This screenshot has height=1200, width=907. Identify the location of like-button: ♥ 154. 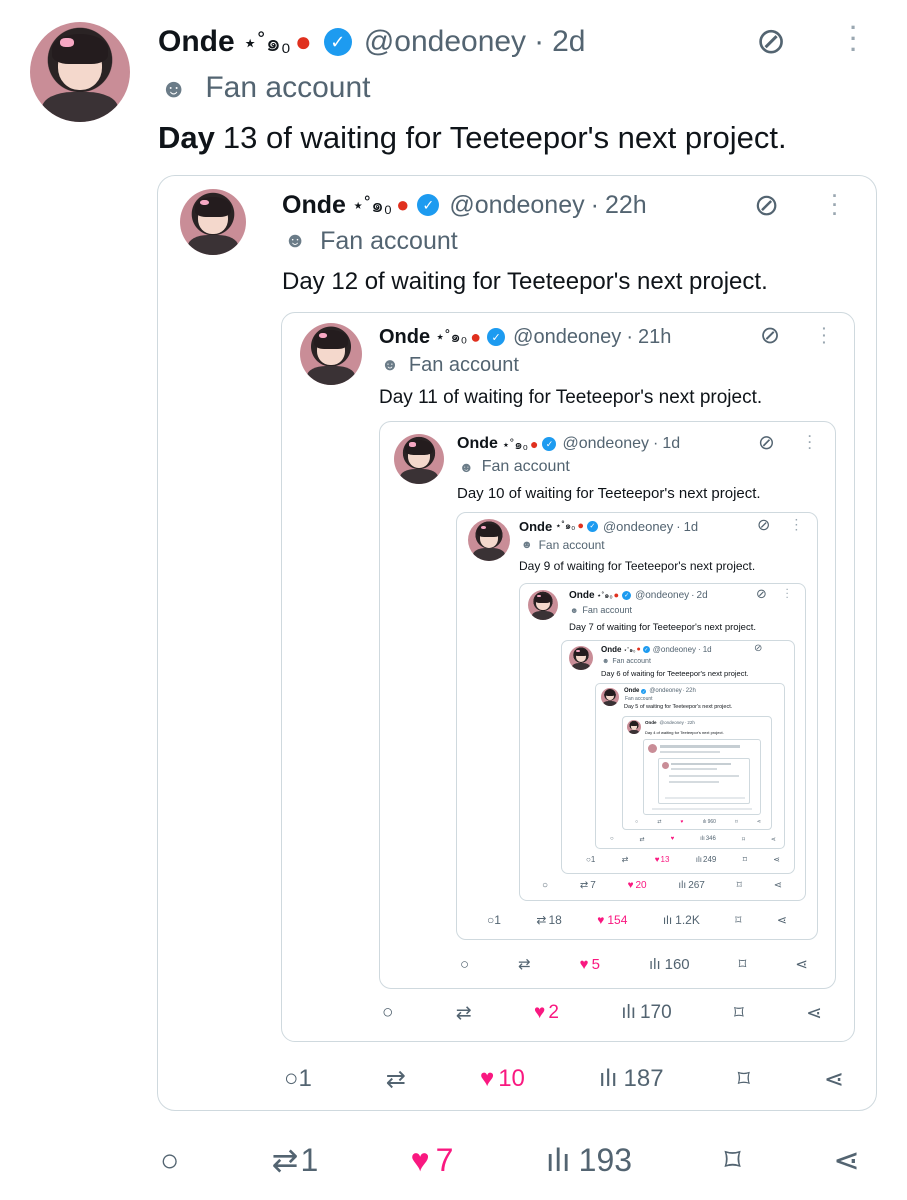
(612, 920).